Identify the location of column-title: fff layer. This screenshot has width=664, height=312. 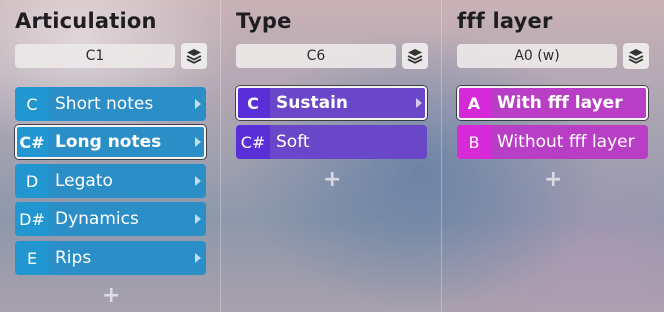
(505, 21).